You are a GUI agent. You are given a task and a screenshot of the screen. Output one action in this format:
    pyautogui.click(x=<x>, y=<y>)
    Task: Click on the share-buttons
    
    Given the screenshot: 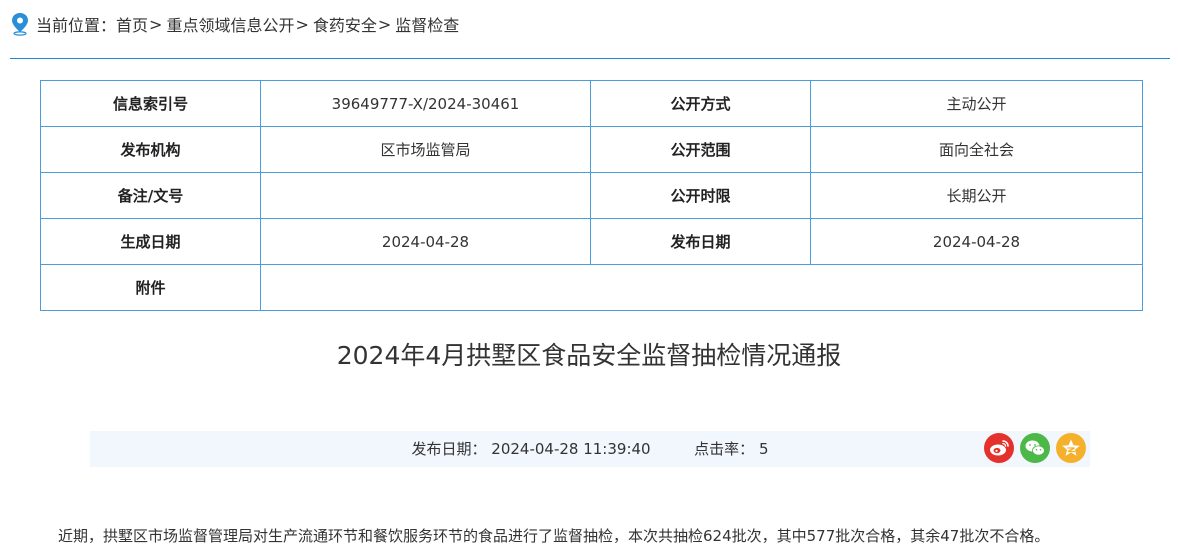 What is the action you would take?
    pyautogui.click(x=1035, y=448)
    